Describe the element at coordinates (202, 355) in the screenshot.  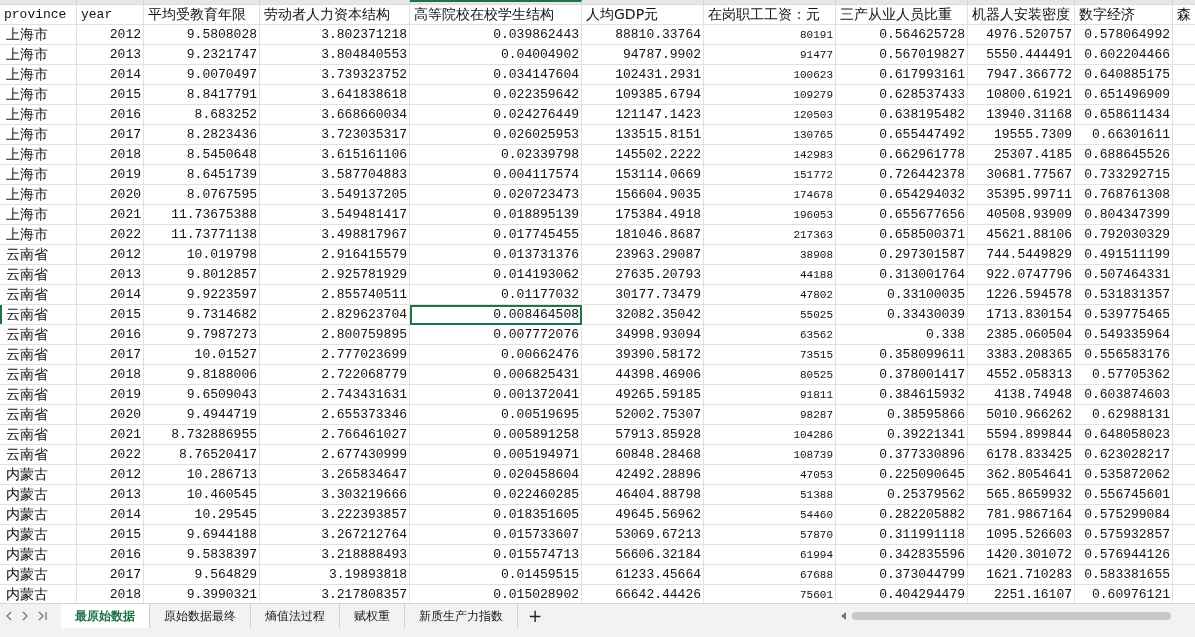
I see `table-cell: 10.01527` at that location.